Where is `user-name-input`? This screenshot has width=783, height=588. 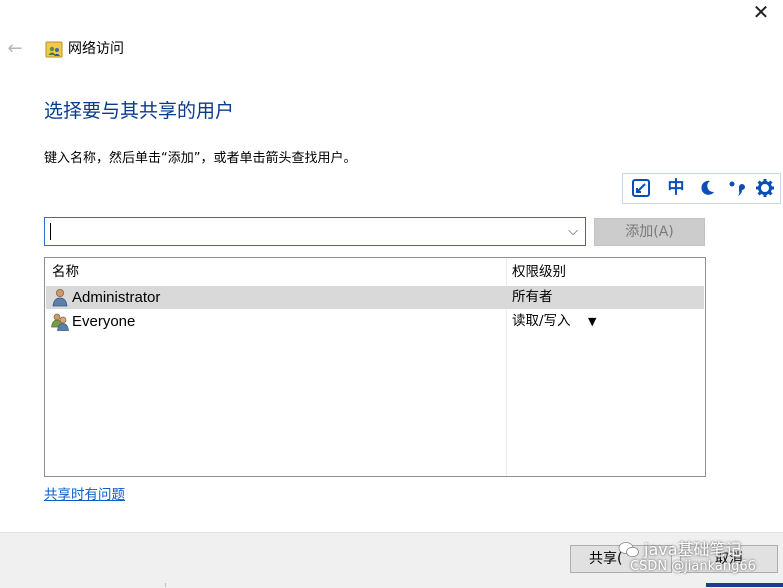 user-name-input is located at coordinates (299, 231).